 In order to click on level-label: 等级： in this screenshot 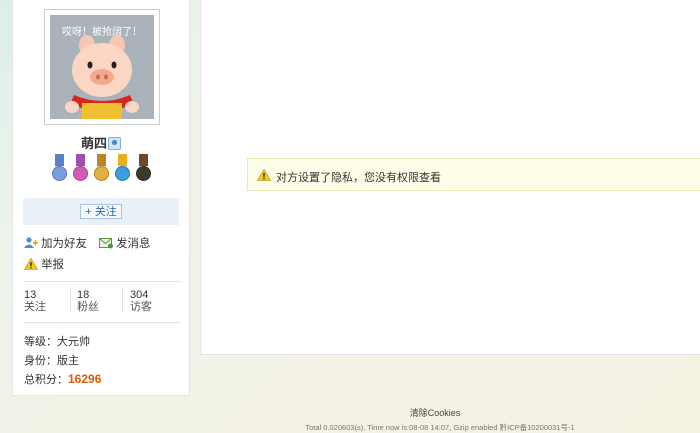, I will do `click(40, 342)`.